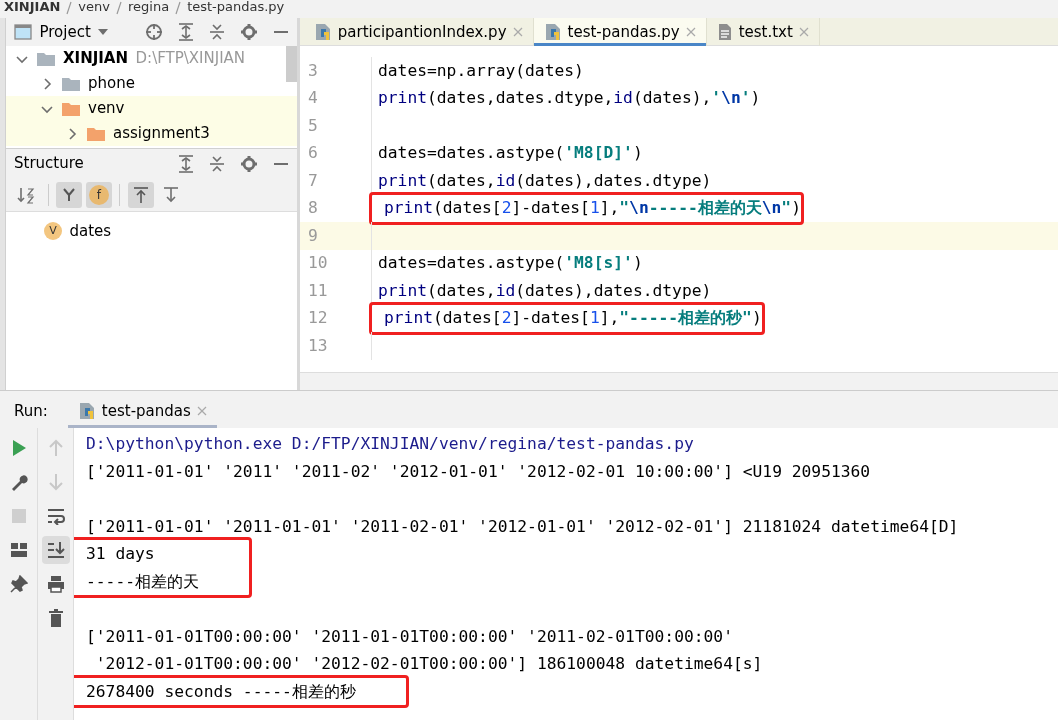 The height and width of the screenshot is (720, 1058). What do you see at coordinates (291, 64) in the screenshot?
I see `scrollbar` at bounding box center [291, 64].